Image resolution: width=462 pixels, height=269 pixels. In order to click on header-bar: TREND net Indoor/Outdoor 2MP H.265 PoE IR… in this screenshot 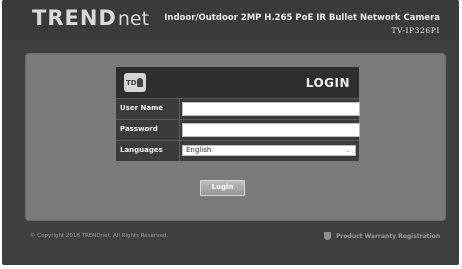, I will do `click(230, 20)`.